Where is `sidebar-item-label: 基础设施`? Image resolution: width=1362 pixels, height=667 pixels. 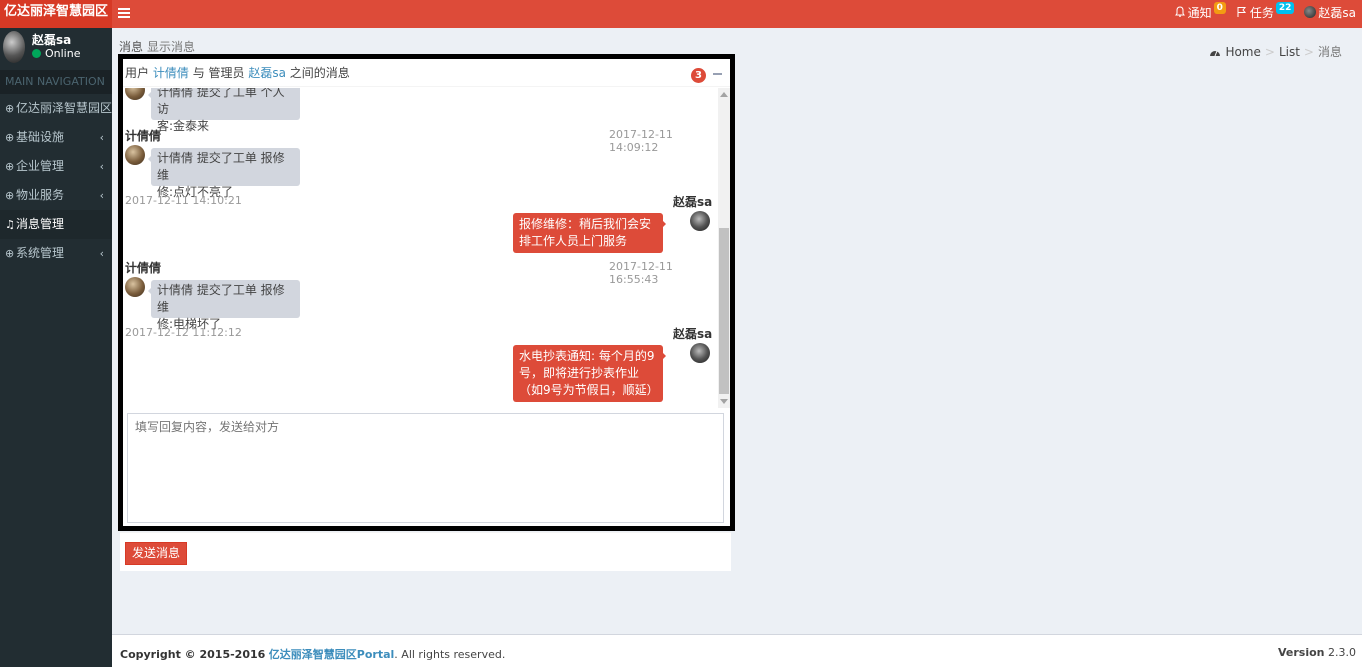
sidebar-item-label: 基础设施 is located at coordinates (40, 137).